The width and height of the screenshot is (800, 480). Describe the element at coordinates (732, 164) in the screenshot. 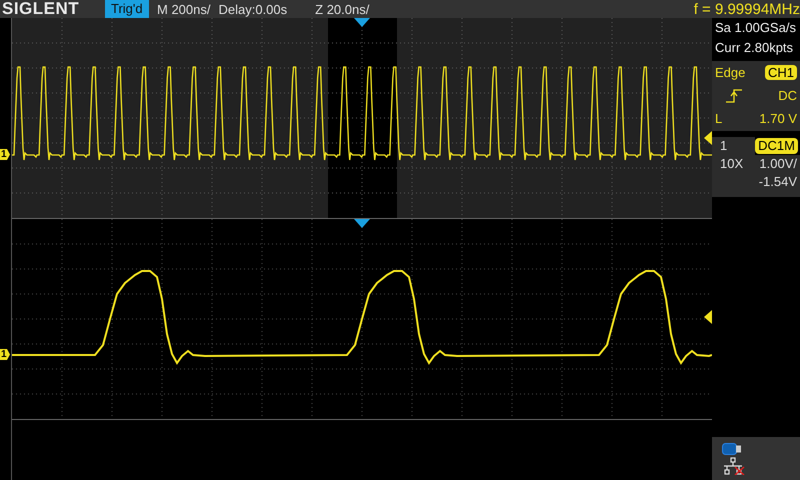

I see `probe-ratio-label: 10X` at that location.